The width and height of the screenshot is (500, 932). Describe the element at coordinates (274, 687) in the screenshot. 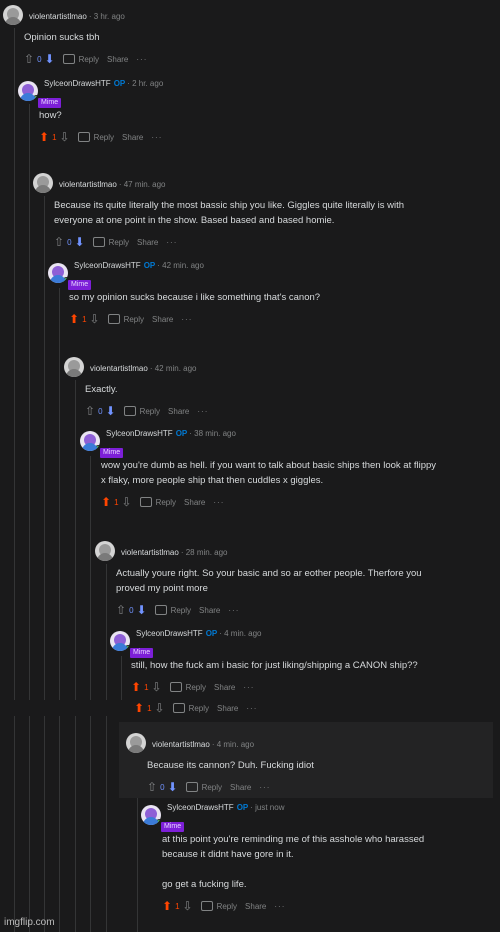

I see `comment-actions: ⬆ 1 ⇩ Reply Share ···` at that location.